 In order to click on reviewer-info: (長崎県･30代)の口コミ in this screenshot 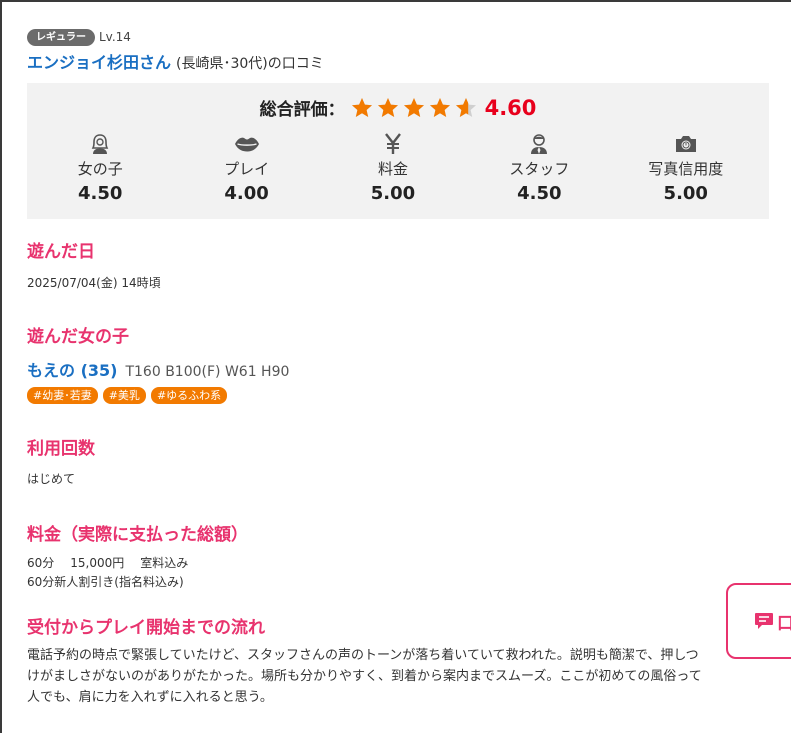, I will do `click(250, 64)`.